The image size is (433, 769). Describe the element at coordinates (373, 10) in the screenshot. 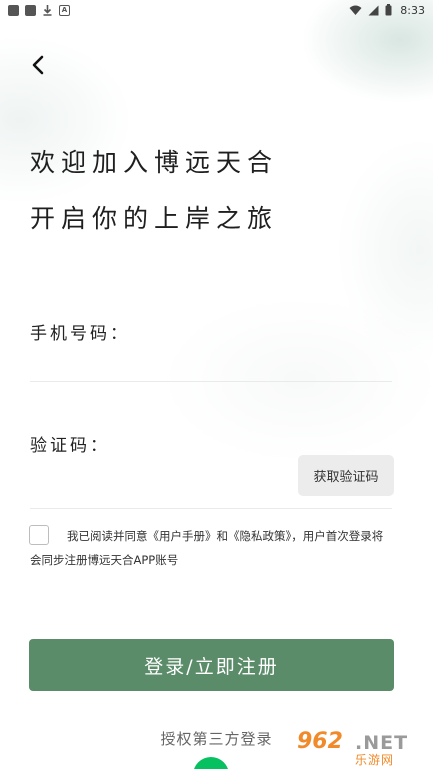

I see `signal-icon` at that location.